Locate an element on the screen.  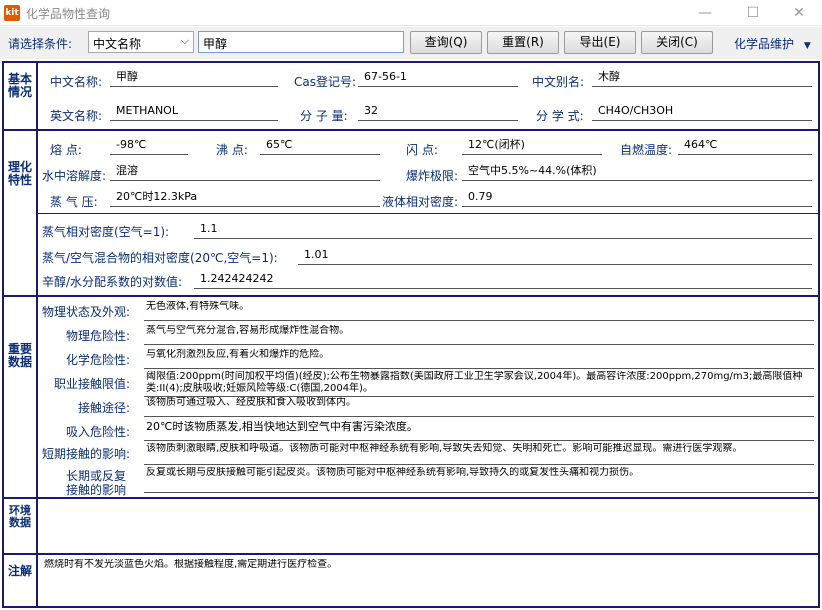
solubility-label: 水中溶解度: is located at coordinates (74, 176).